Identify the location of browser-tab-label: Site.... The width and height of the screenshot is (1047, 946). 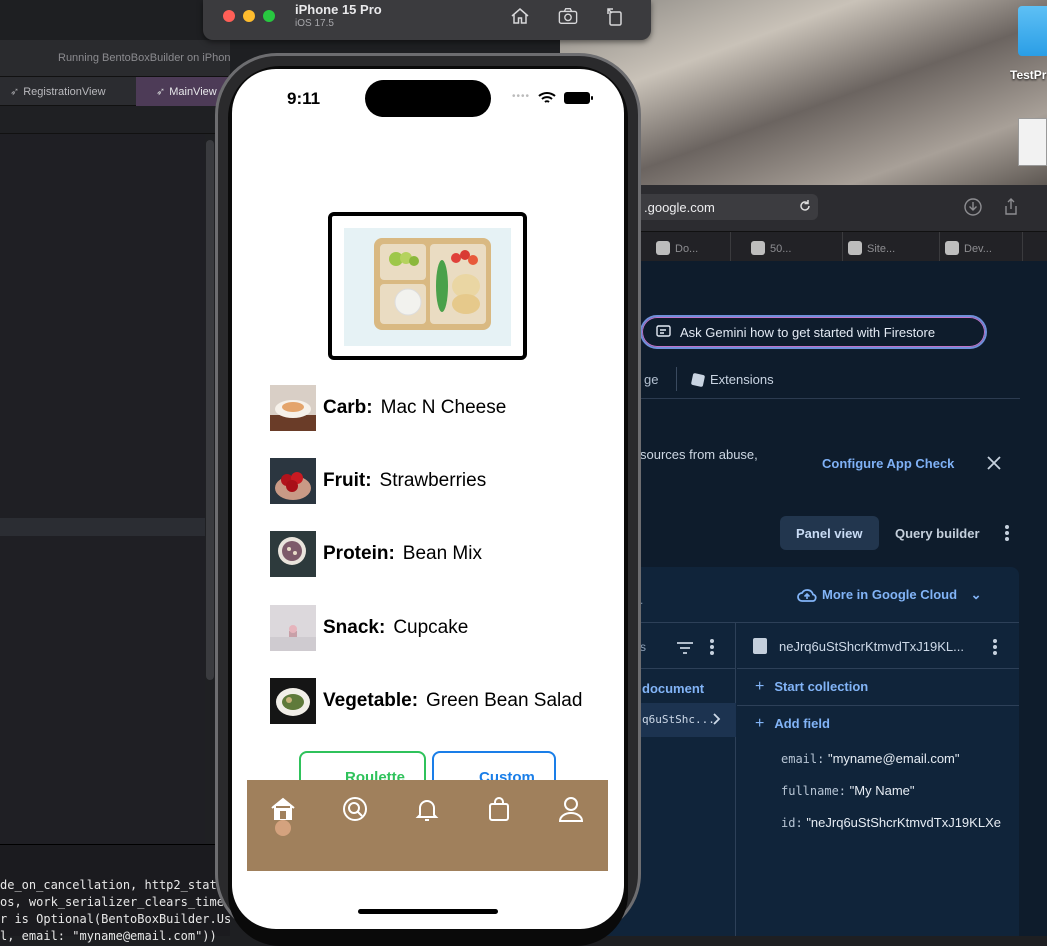
(881, 249).